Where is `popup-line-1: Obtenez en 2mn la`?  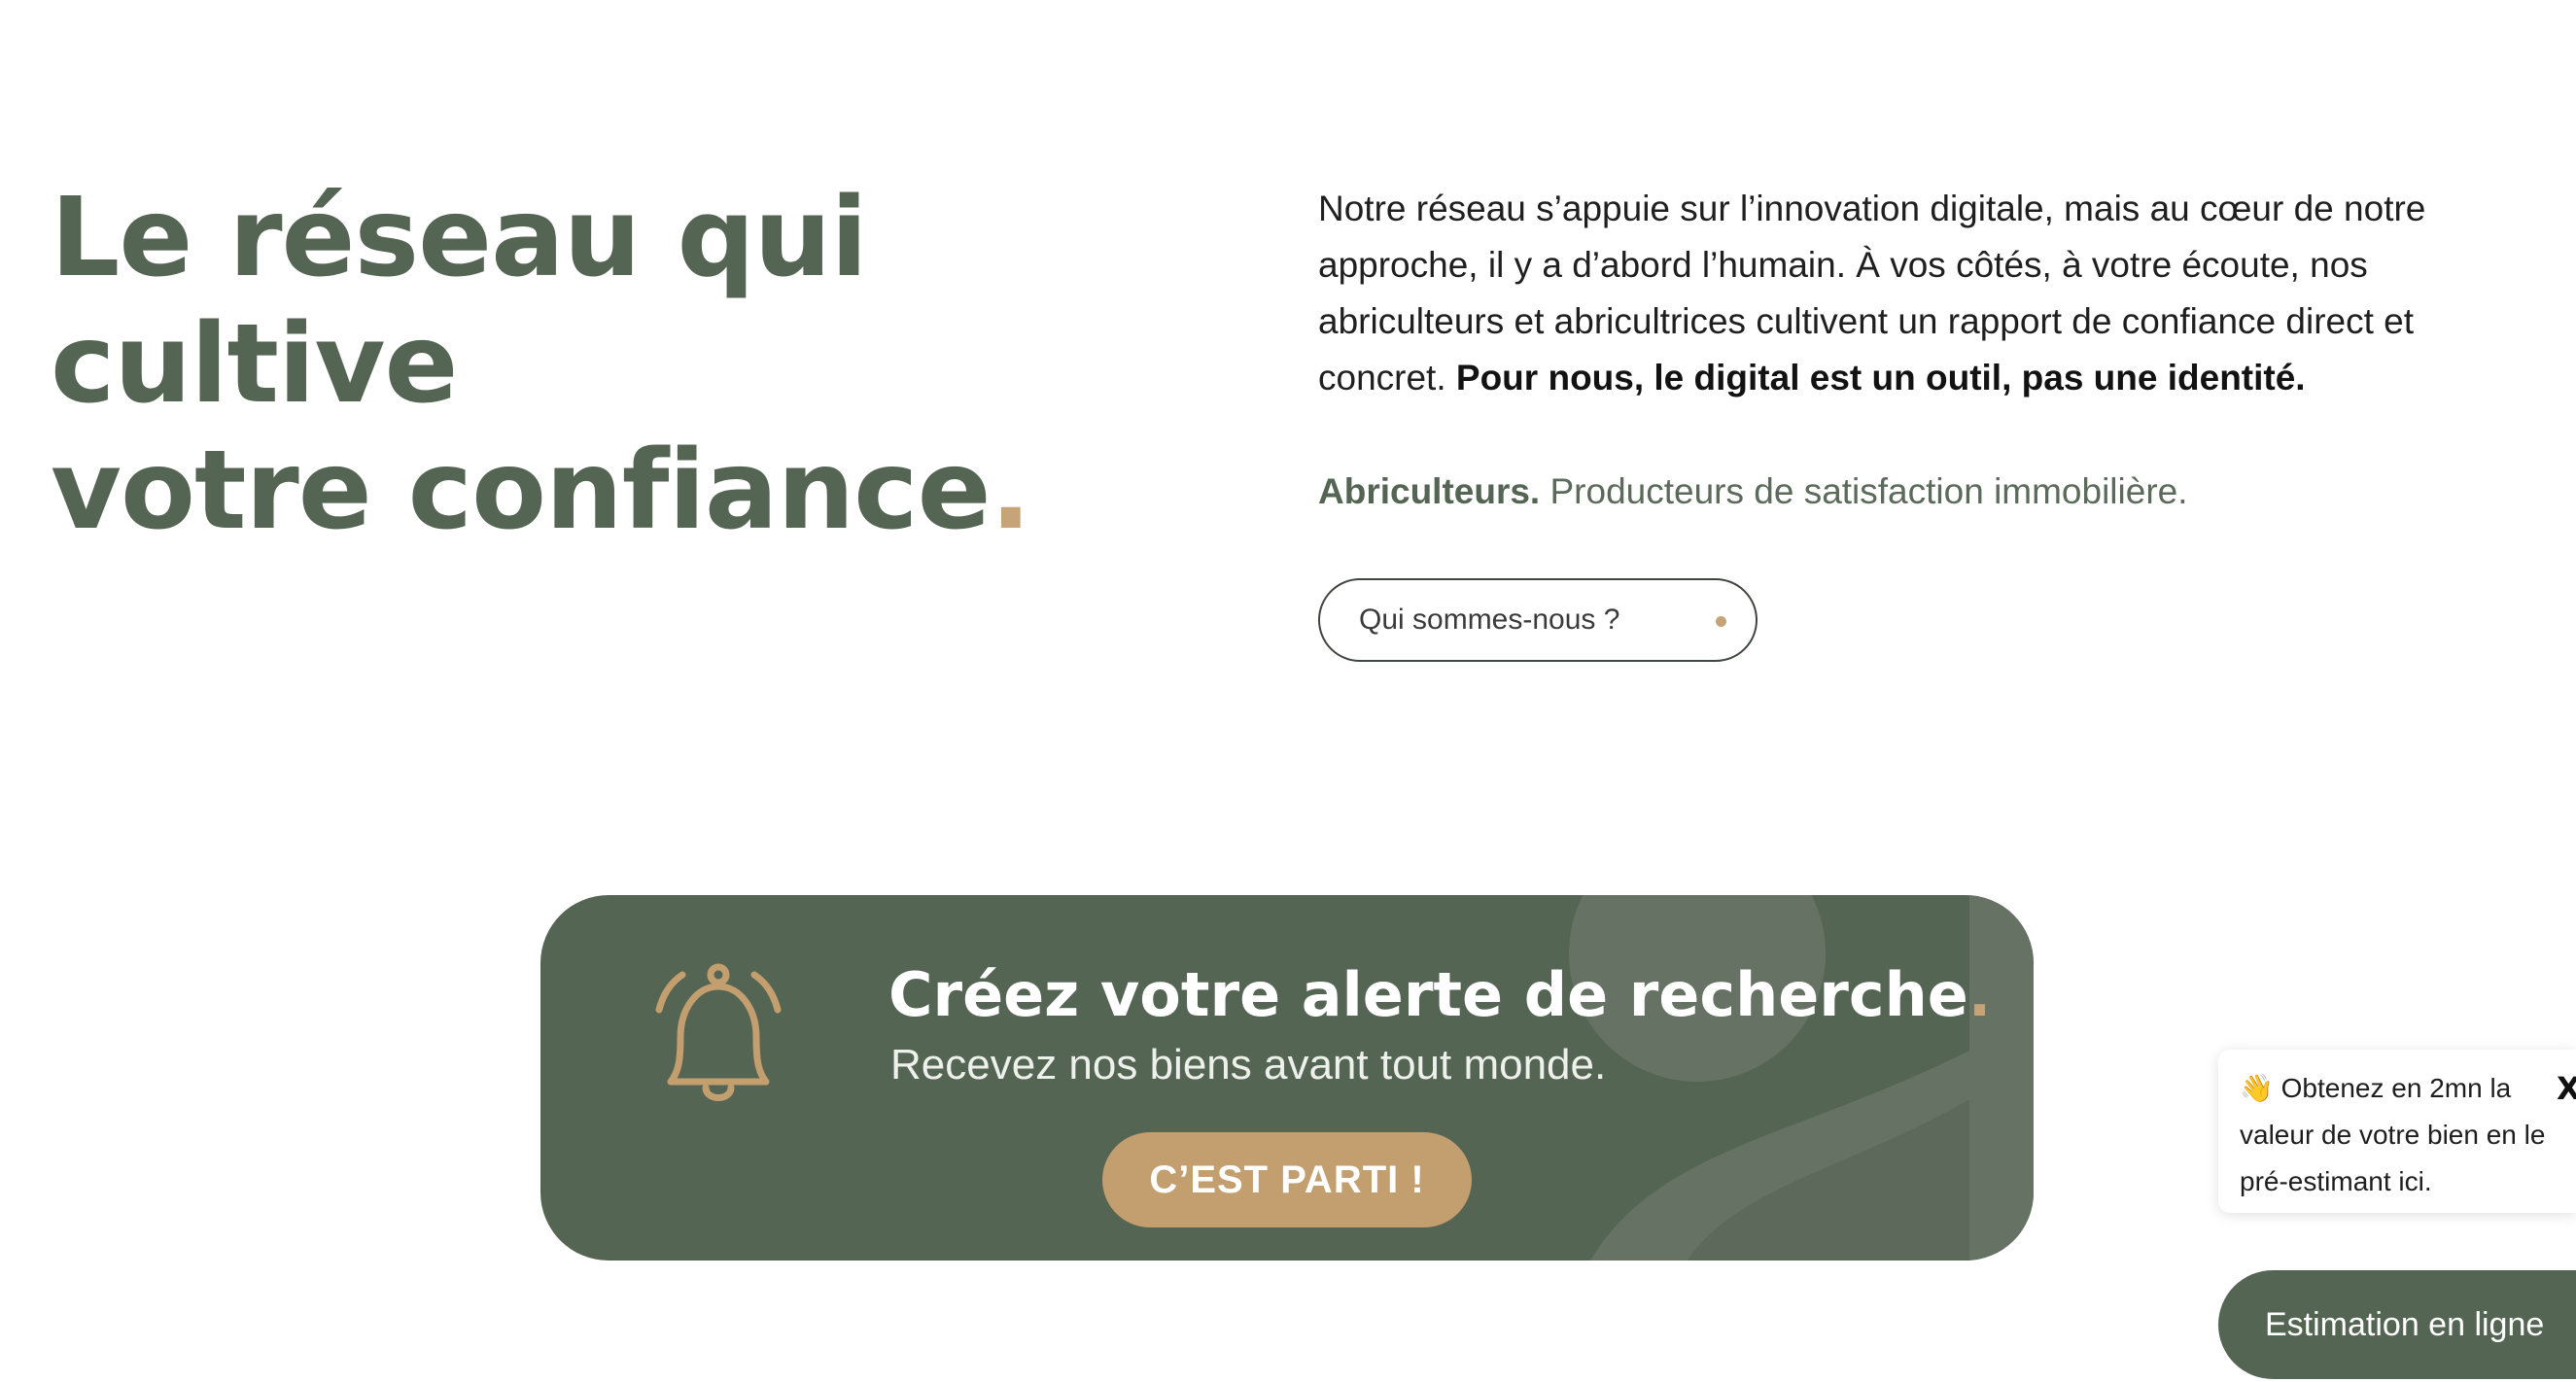
popup-line-1: Obtenez en 2mn la is located at coordinates (2396, 1088).